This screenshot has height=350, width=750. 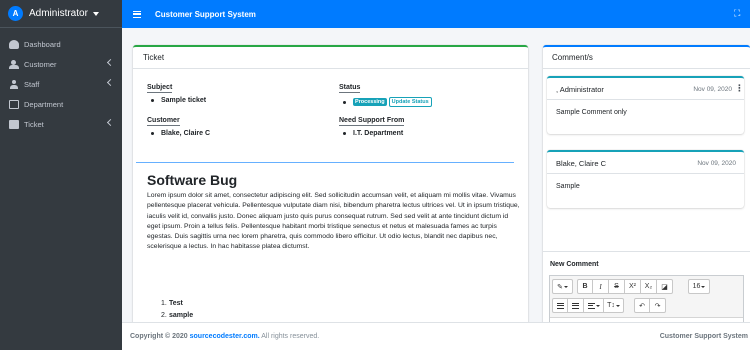 I want to click on unordered-list-button, so click(x=560, y=305).